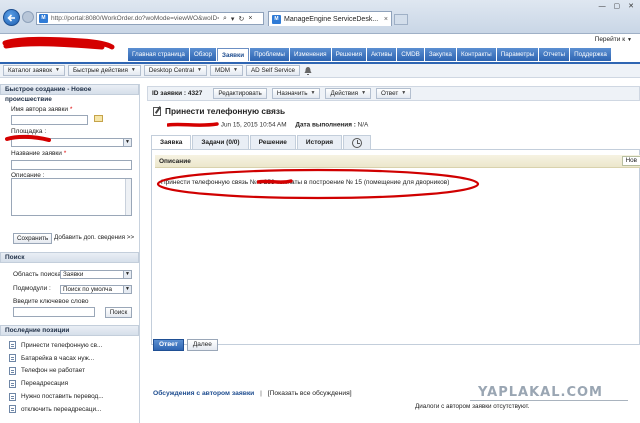 The image size is (640, 423). I want to click on new-tab-button, so click(401, 19).